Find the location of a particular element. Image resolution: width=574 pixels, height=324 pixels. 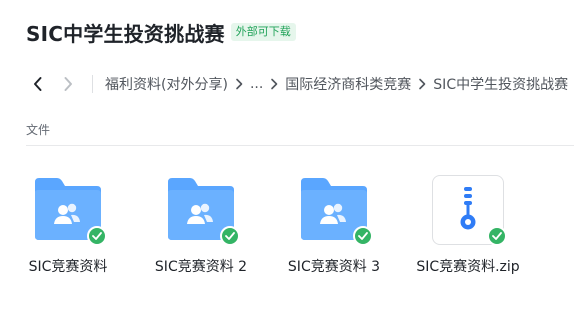

section-divider is located at coordinates (300, 145).